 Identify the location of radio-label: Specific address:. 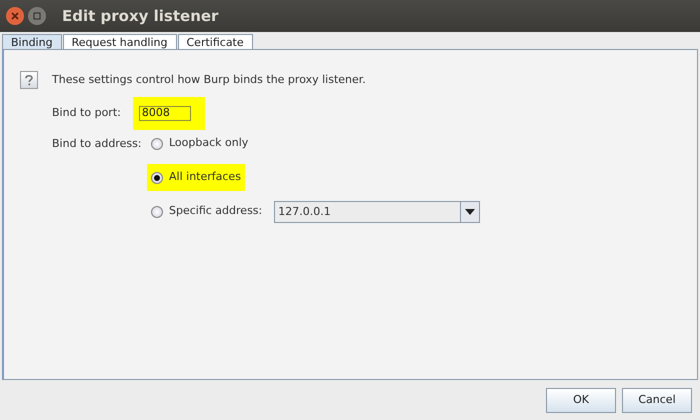
(215, 211).